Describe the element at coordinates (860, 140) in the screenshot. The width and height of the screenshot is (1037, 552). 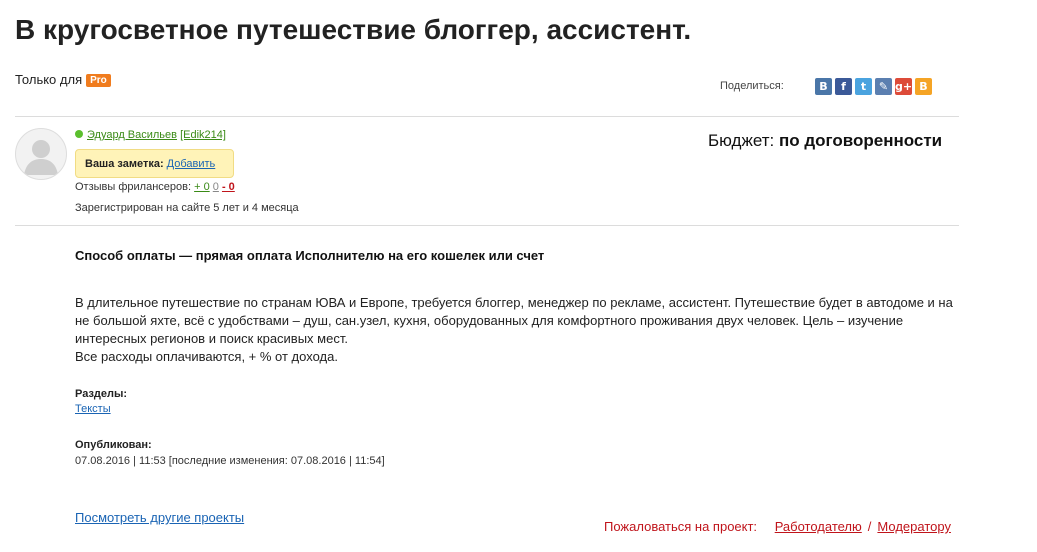
I see `budget-value: по договоренности` at that location.